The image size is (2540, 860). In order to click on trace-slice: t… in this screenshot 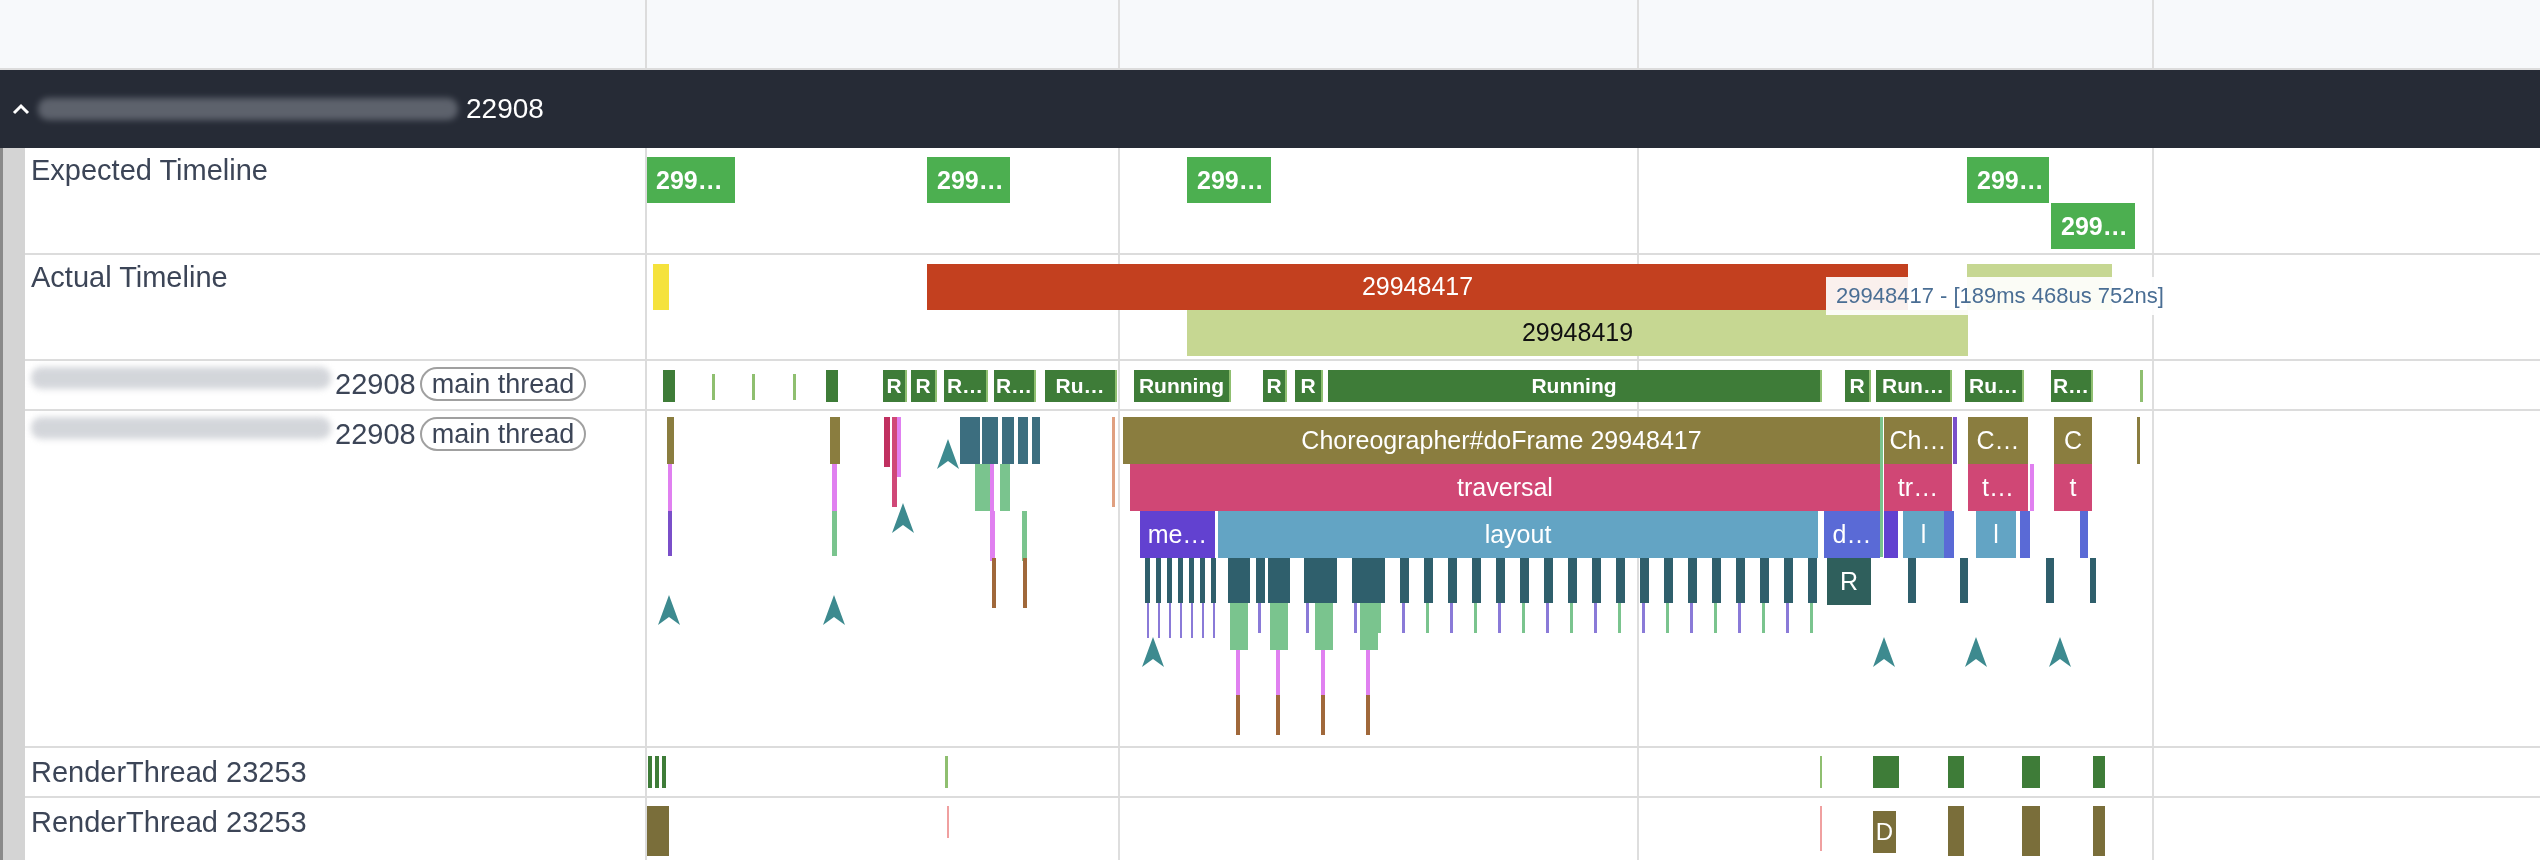, I will do `click(1998, 488)`.